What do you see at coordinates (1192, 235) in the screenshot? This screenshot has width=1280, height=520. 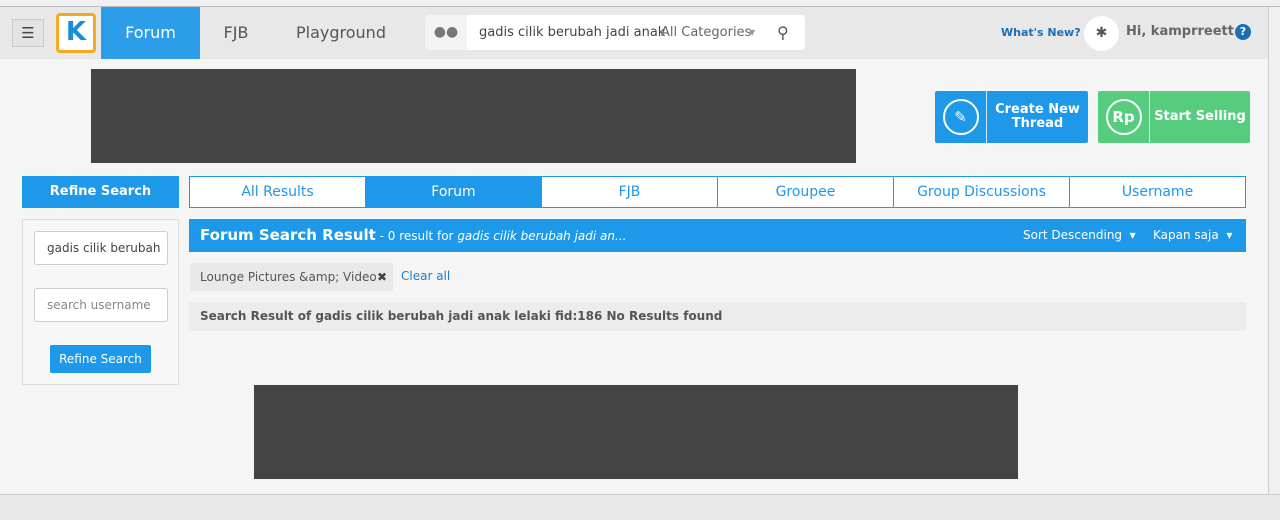 I see `time-dropdown: Kapan saja ▾` at bounding box center [1192, 235].